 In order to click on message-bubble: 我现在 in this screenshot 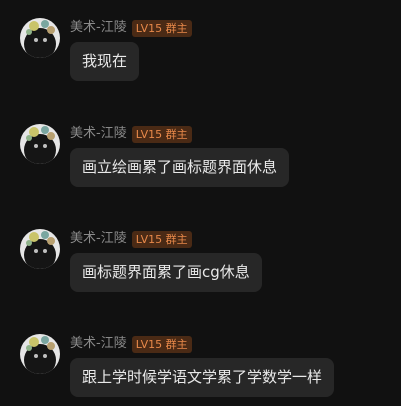, I will do `click(105, 61)`.